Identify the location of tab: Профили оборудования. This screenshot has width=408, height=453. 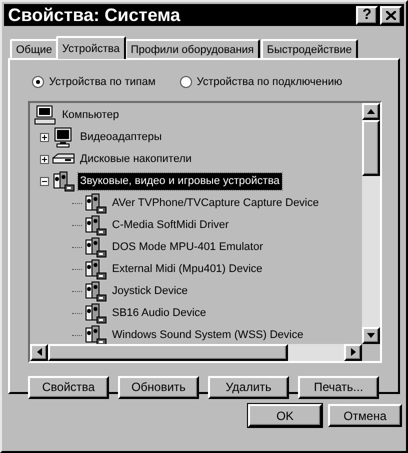
(192, 48).